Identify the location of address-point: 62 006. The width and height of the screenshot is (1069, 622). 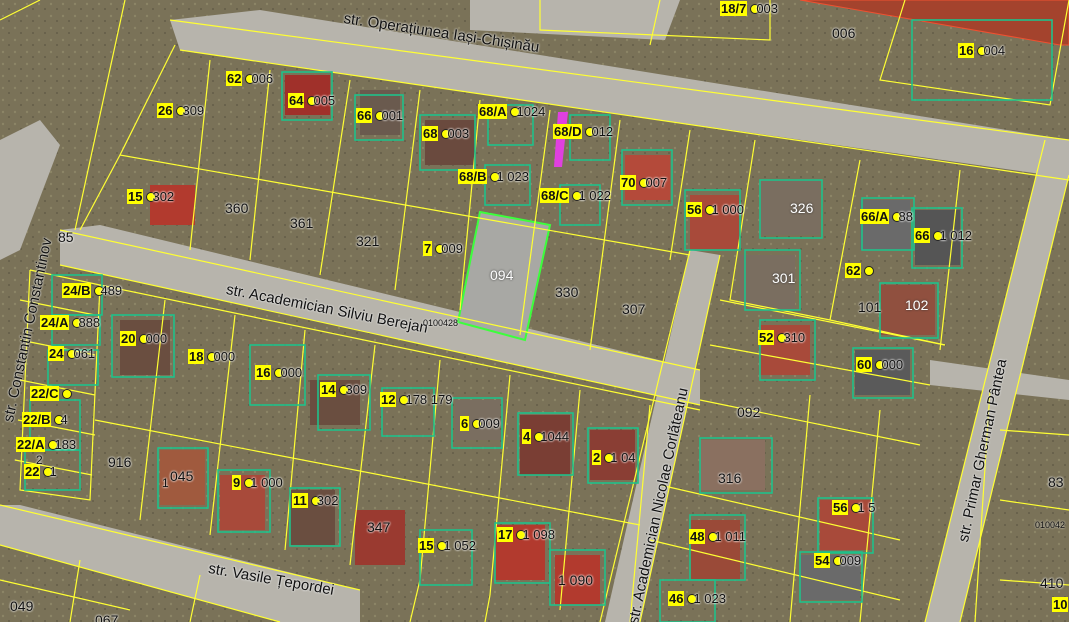
(249, 79).